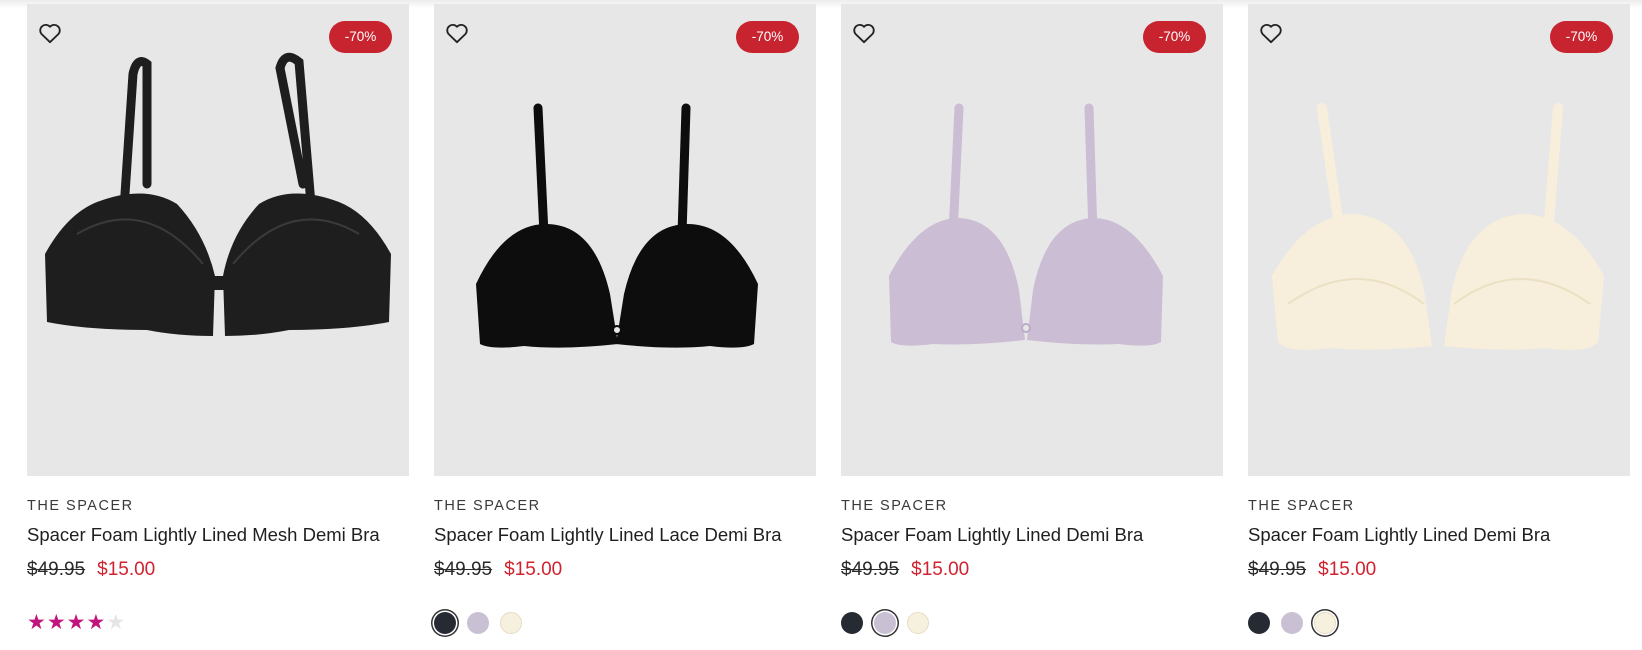 This screenshot has height=650, width=1642. I want to click on star-empty-icon: ★, so click(116, 622).